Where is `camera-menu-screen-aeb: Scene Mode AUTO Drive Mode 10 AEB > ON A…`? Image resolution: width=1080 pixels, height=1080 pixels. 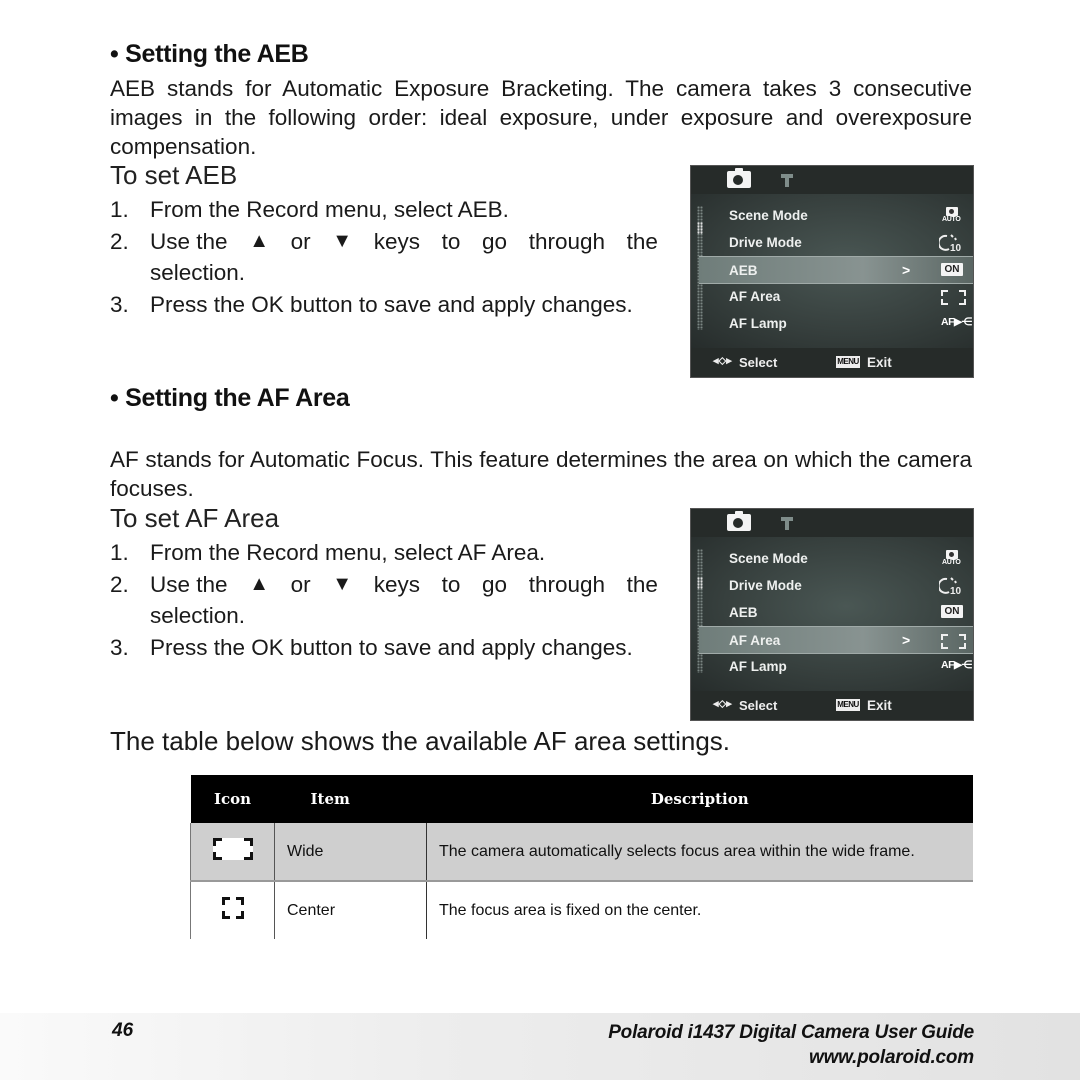
camera-menu-screen-aeb: Scene Mode AUTO Drive Mode 10 AEB > ON A… is located at coordinates (832, 271).